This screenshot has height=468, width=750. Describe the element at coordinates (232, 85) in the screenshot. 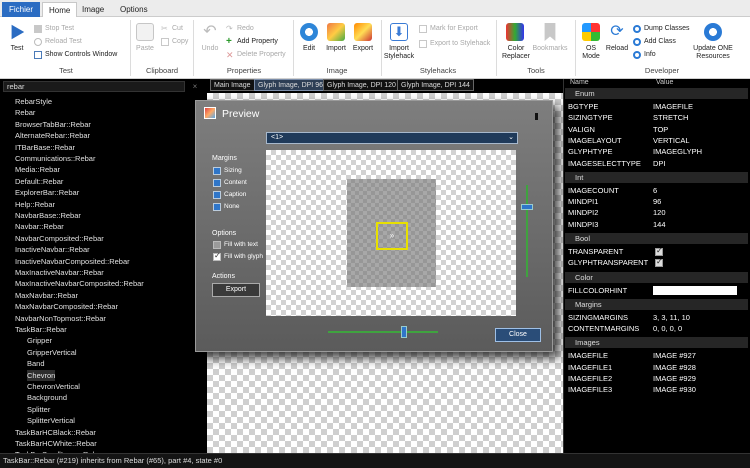

I see `tab-main-image: Main Image` at that location.